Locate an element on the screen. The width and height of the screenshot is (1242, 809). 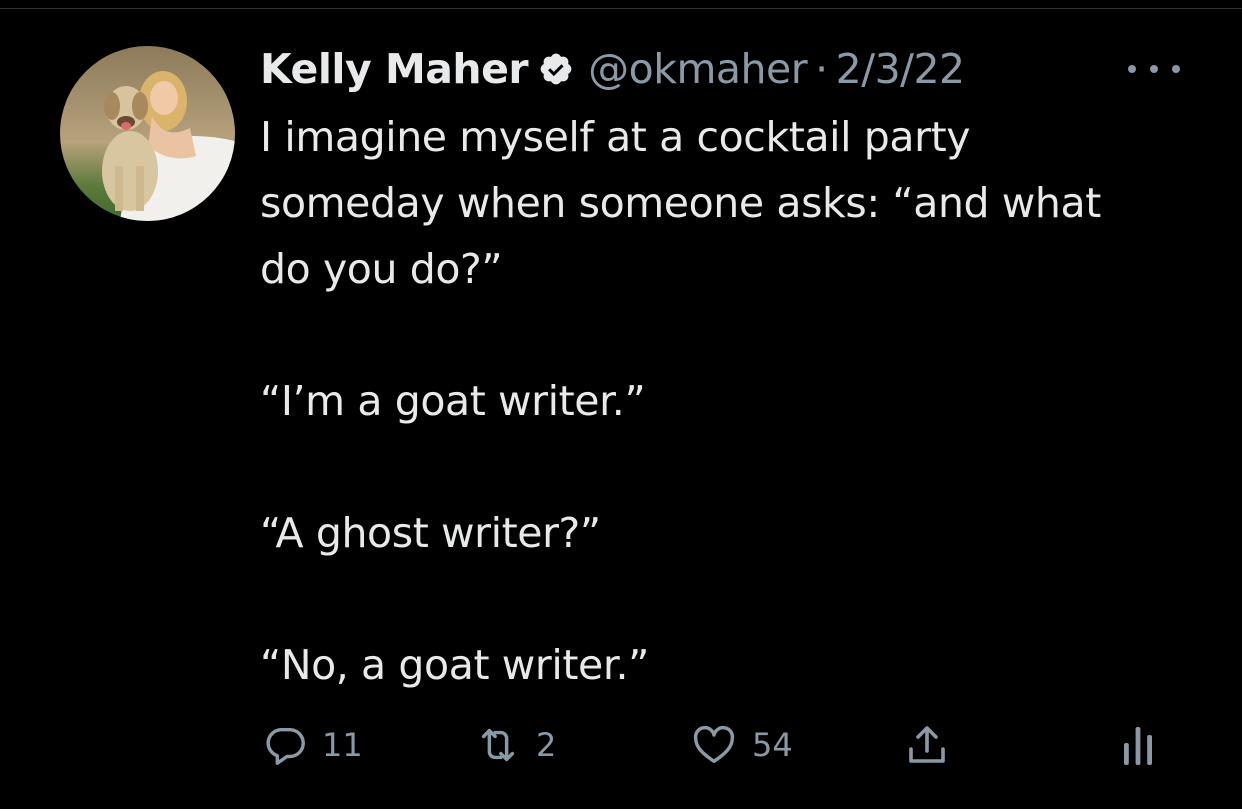
share-icon is located at coordinates (927, 744).